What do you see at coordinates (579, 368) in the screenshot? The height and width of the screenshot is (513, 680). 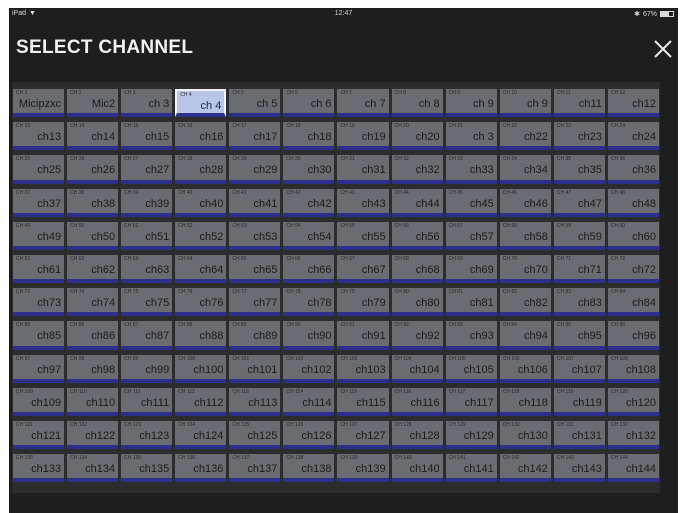 I see `channel-button-107: CH 107 ch107` at bounding box center [579, 368].